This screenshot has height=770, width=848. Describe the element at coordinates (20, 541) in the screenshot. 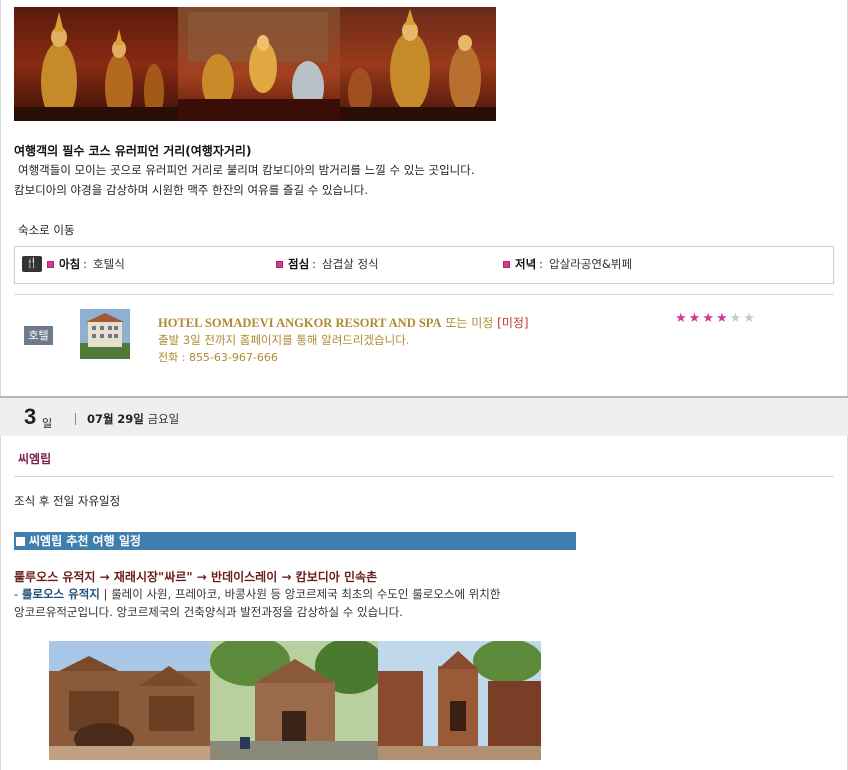

I see `square-icon` at that location.